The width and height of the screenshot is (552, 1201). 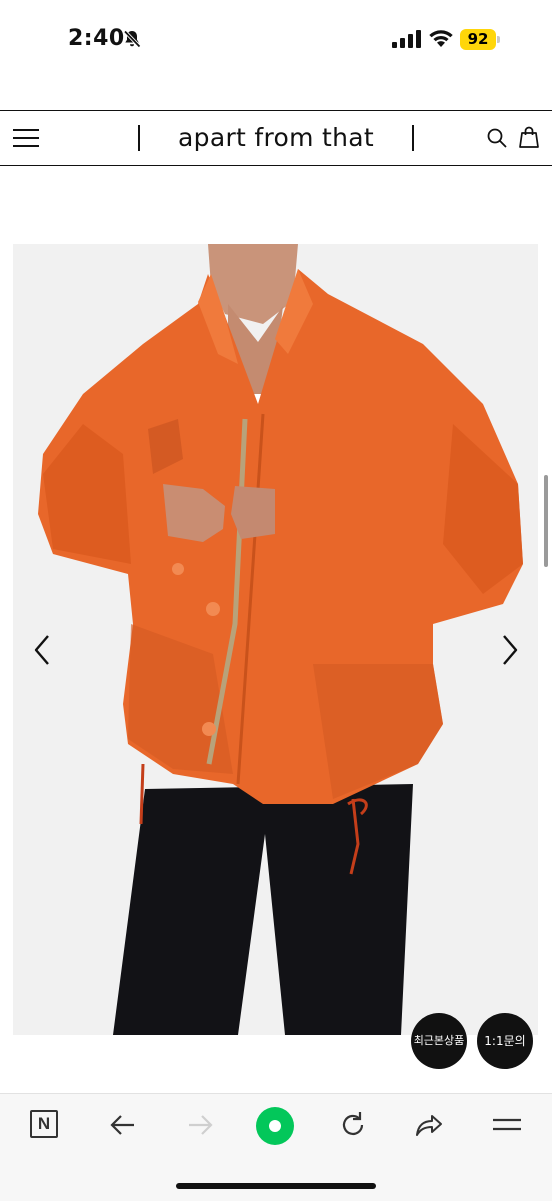 I want to click on share-icon, so click(x=429, y=1125).